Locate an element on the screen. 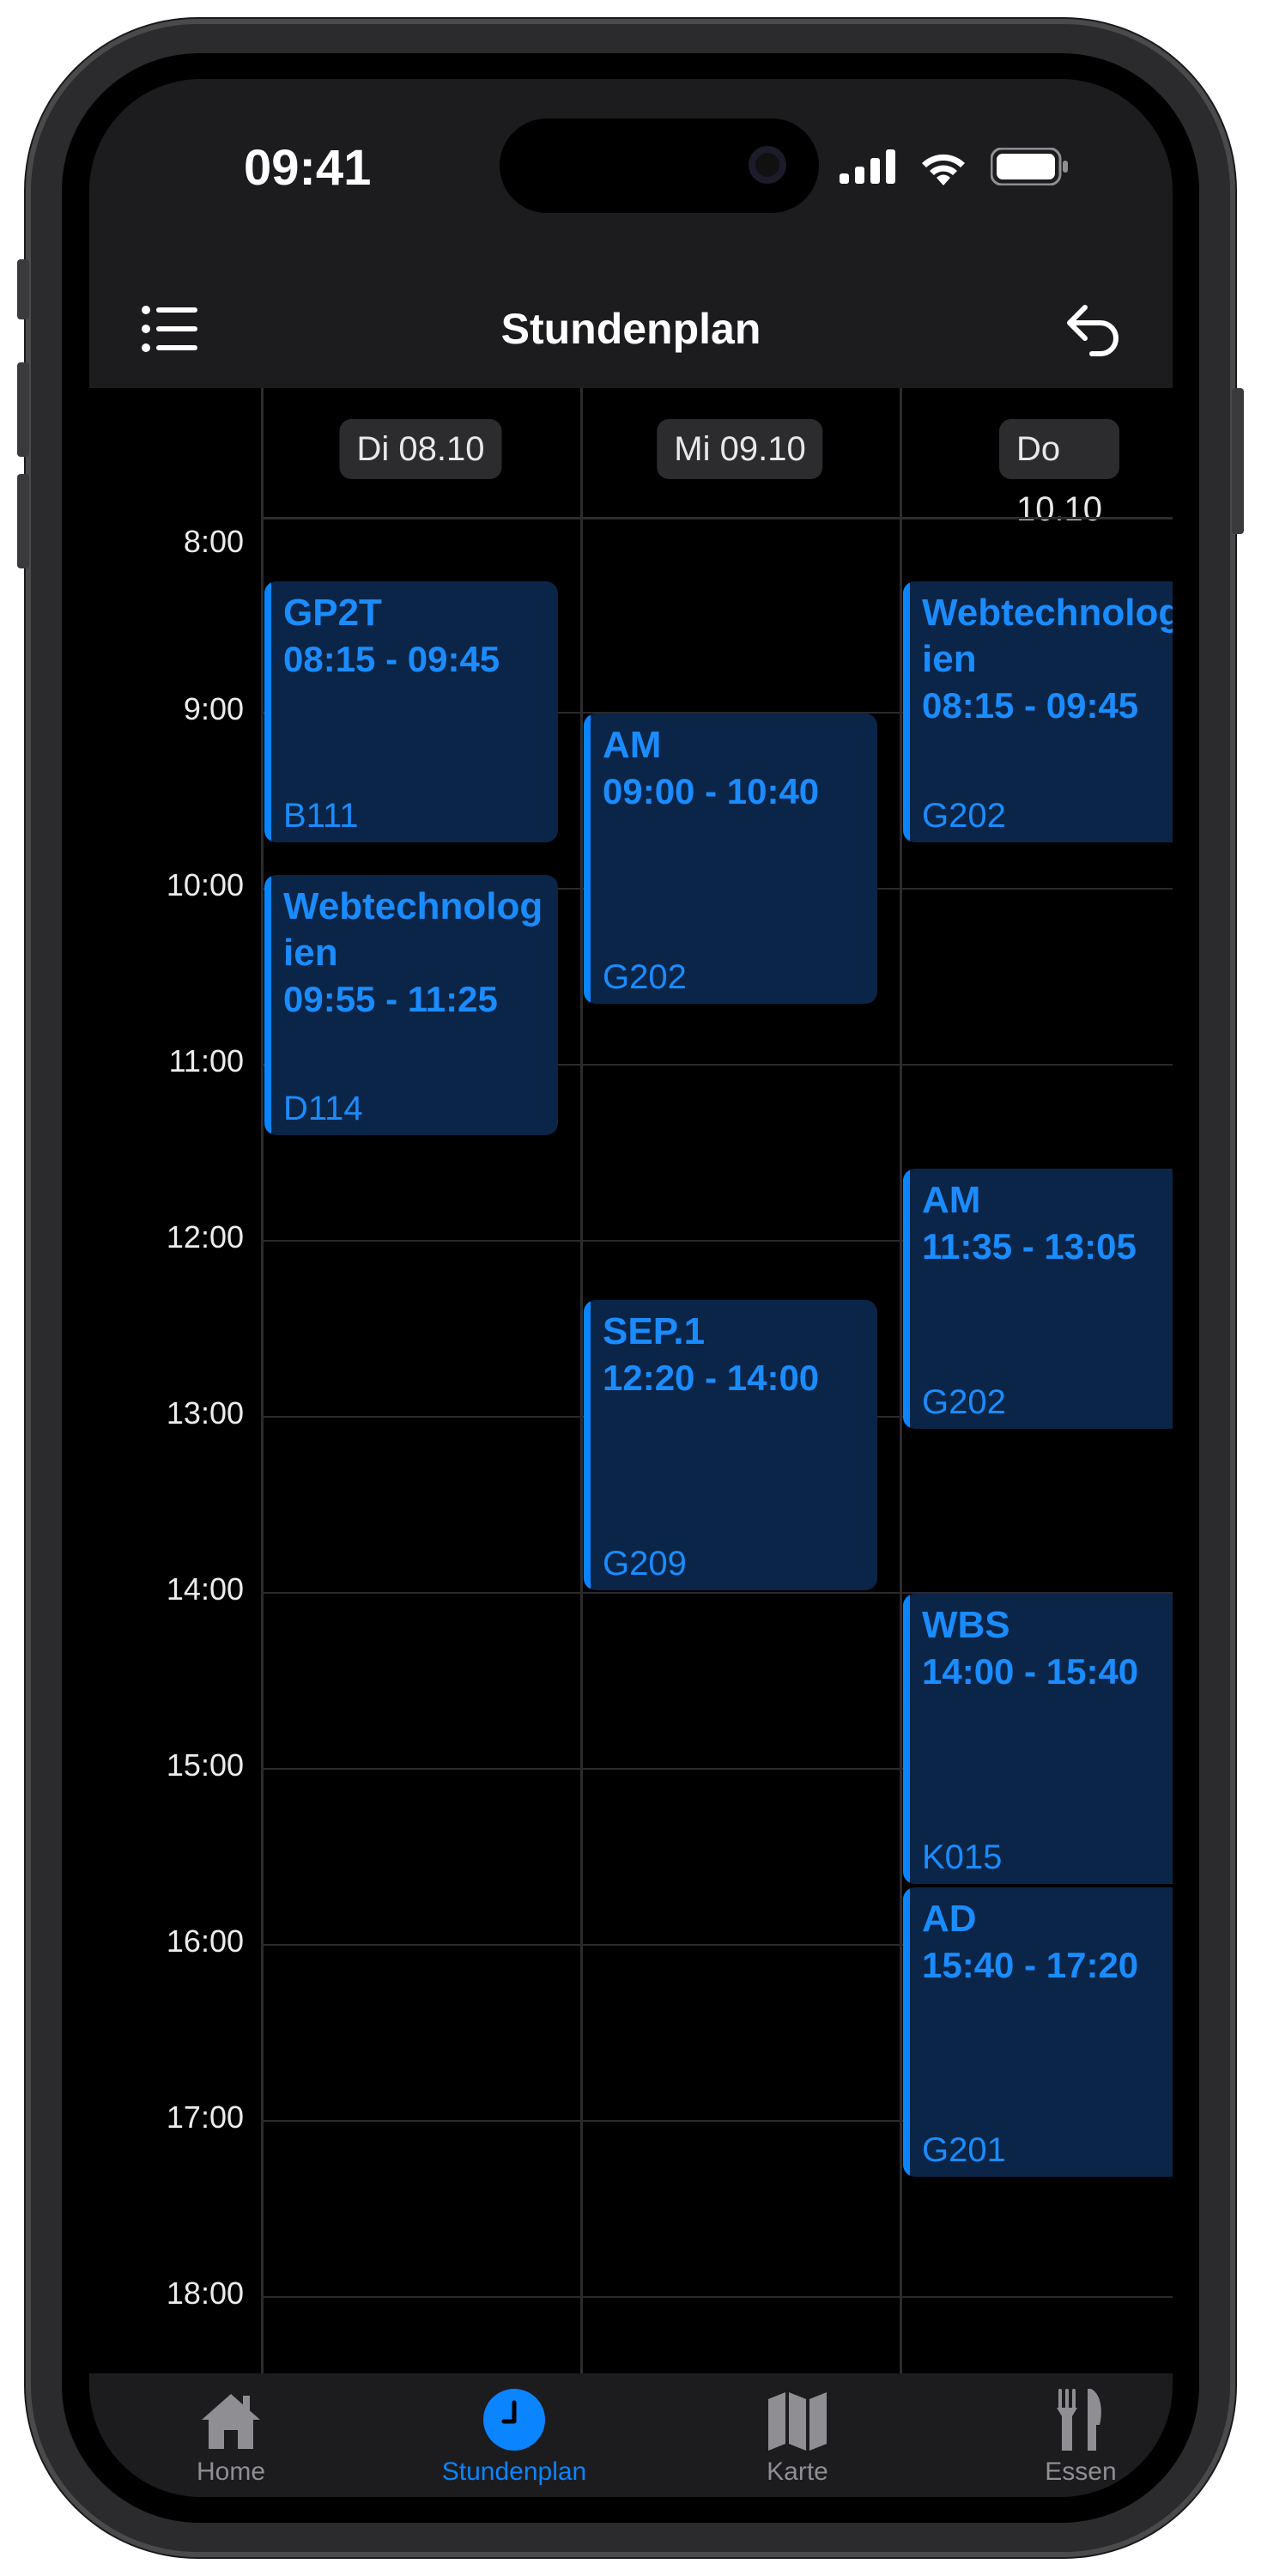  event-time: 12:20 - 14:00 is located at coordinates (711, 1378).